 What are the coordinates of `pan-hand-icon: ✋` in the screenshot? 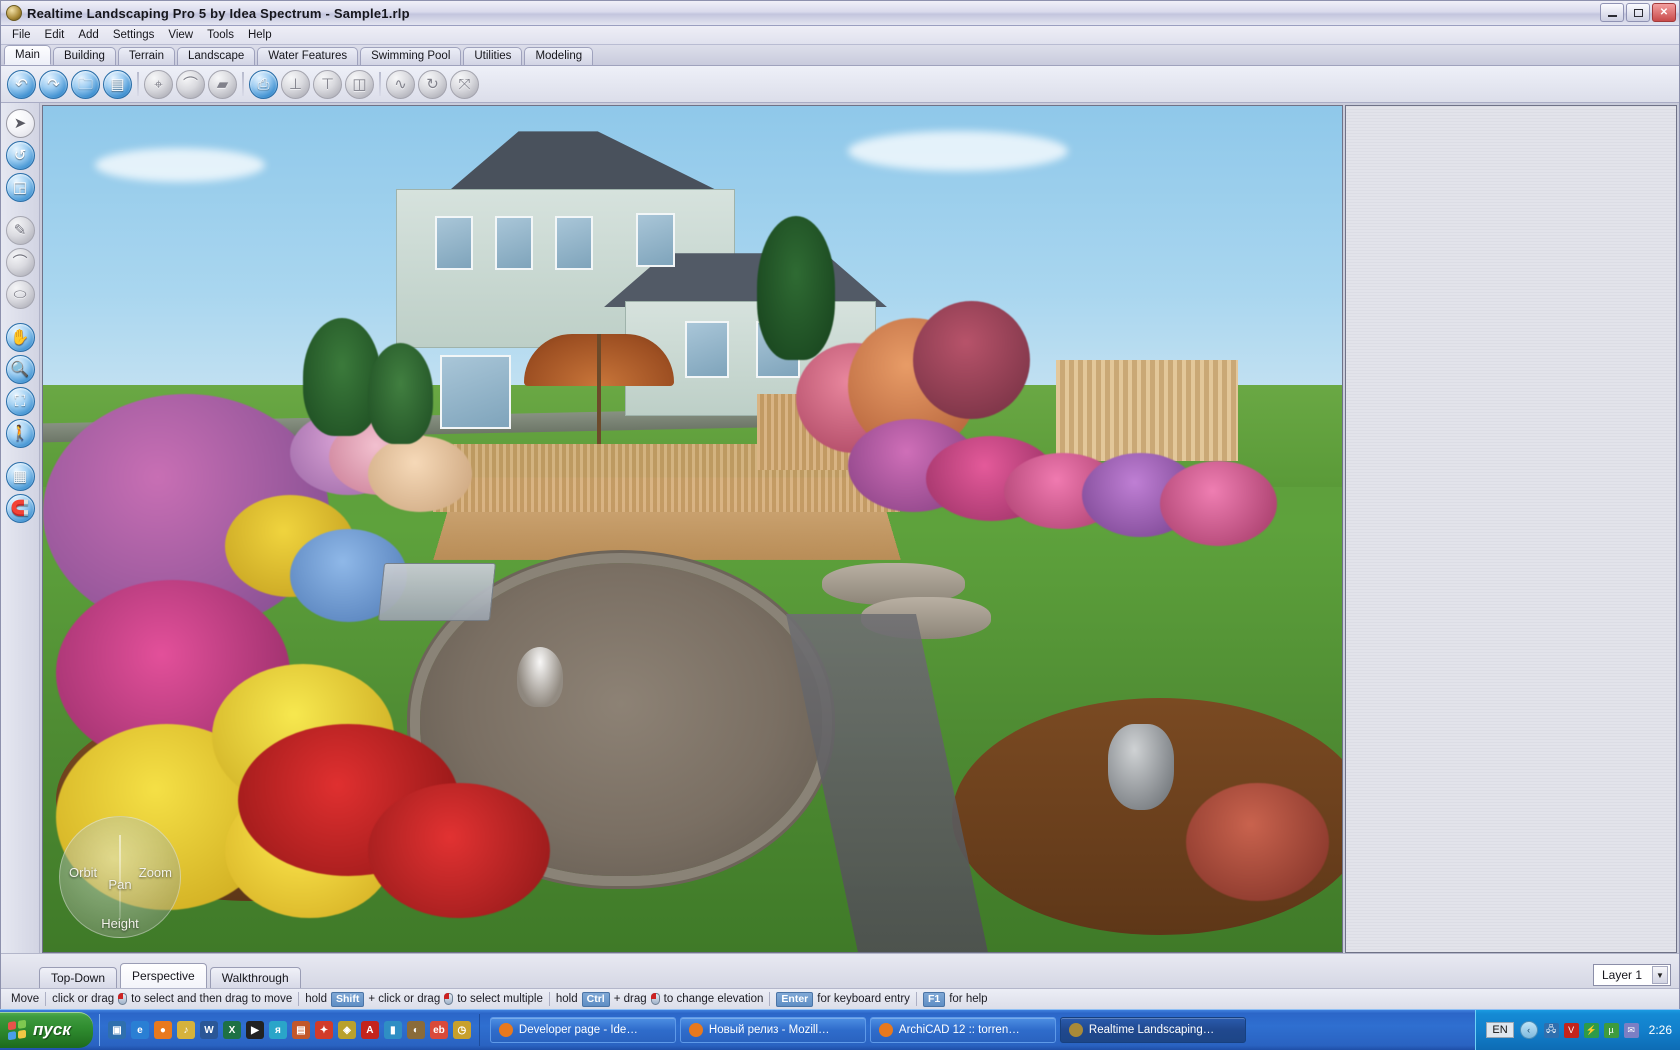 It's located at (20, 337).